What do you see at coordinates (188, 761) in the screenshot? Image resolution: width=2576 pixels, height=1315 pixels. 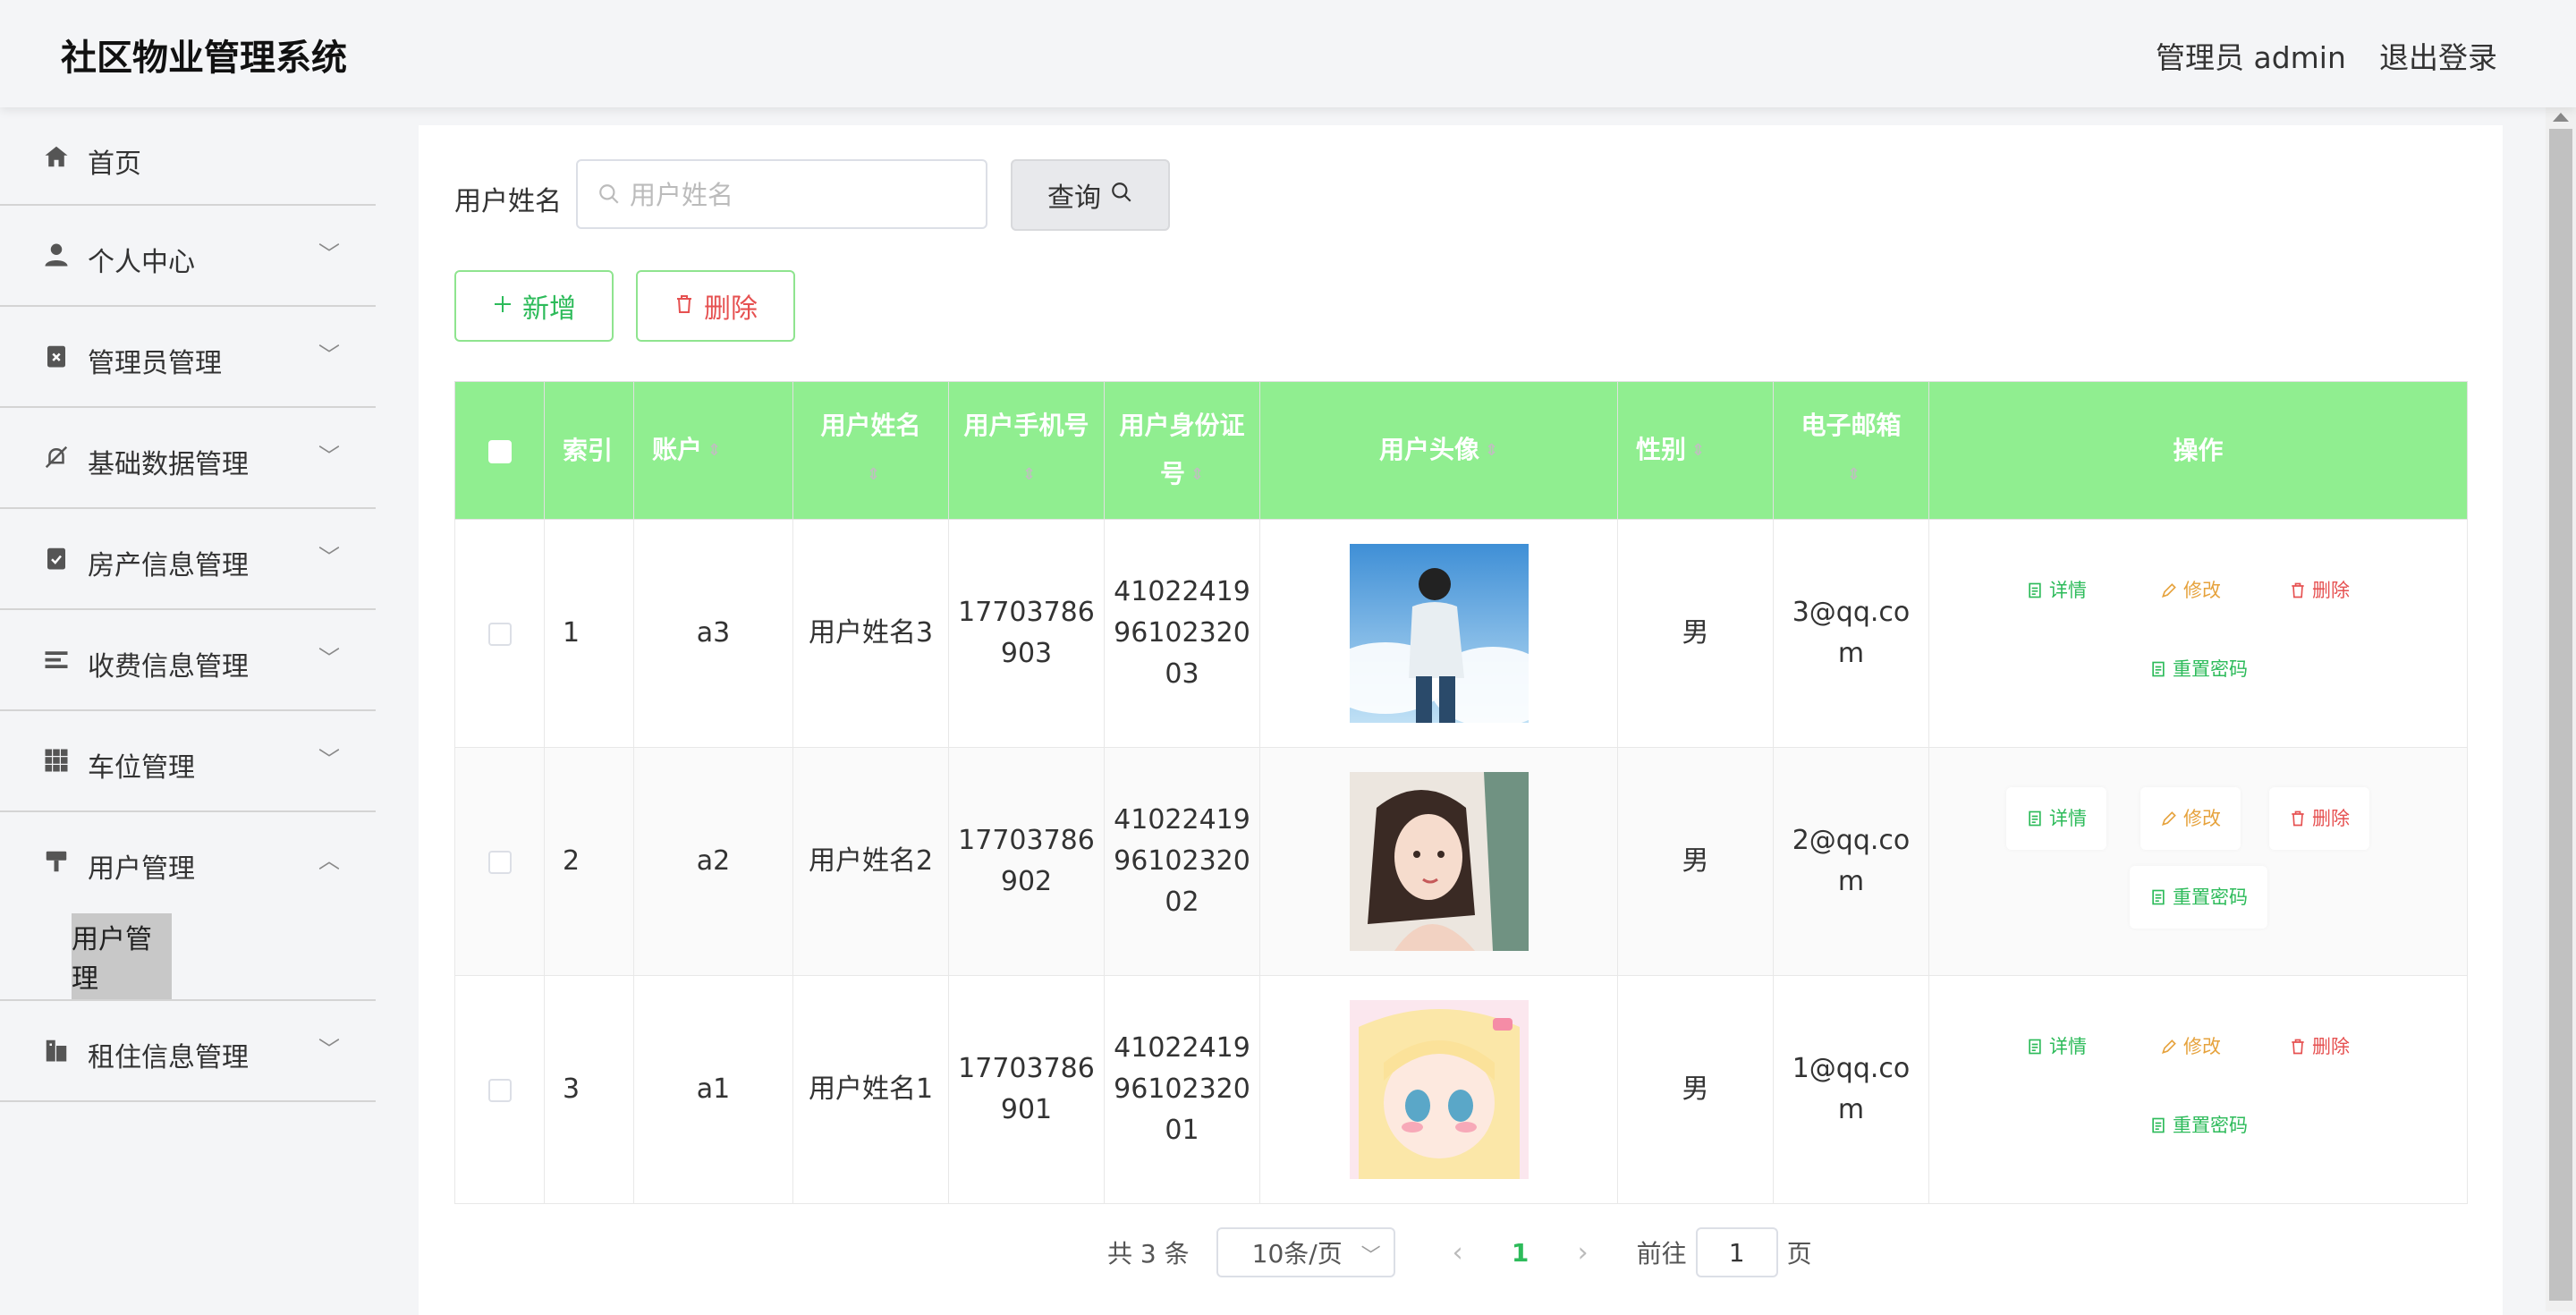 I see `sidebar-item-parking: 车位管理 ﹀` at bounding box center [188, 761].